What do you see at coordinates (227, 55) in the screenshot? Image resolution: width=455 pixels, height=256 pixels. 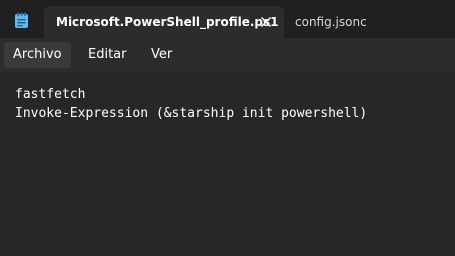 I see `menu-bar: Archivo Editar Ver` at bounding box center [227, 55].